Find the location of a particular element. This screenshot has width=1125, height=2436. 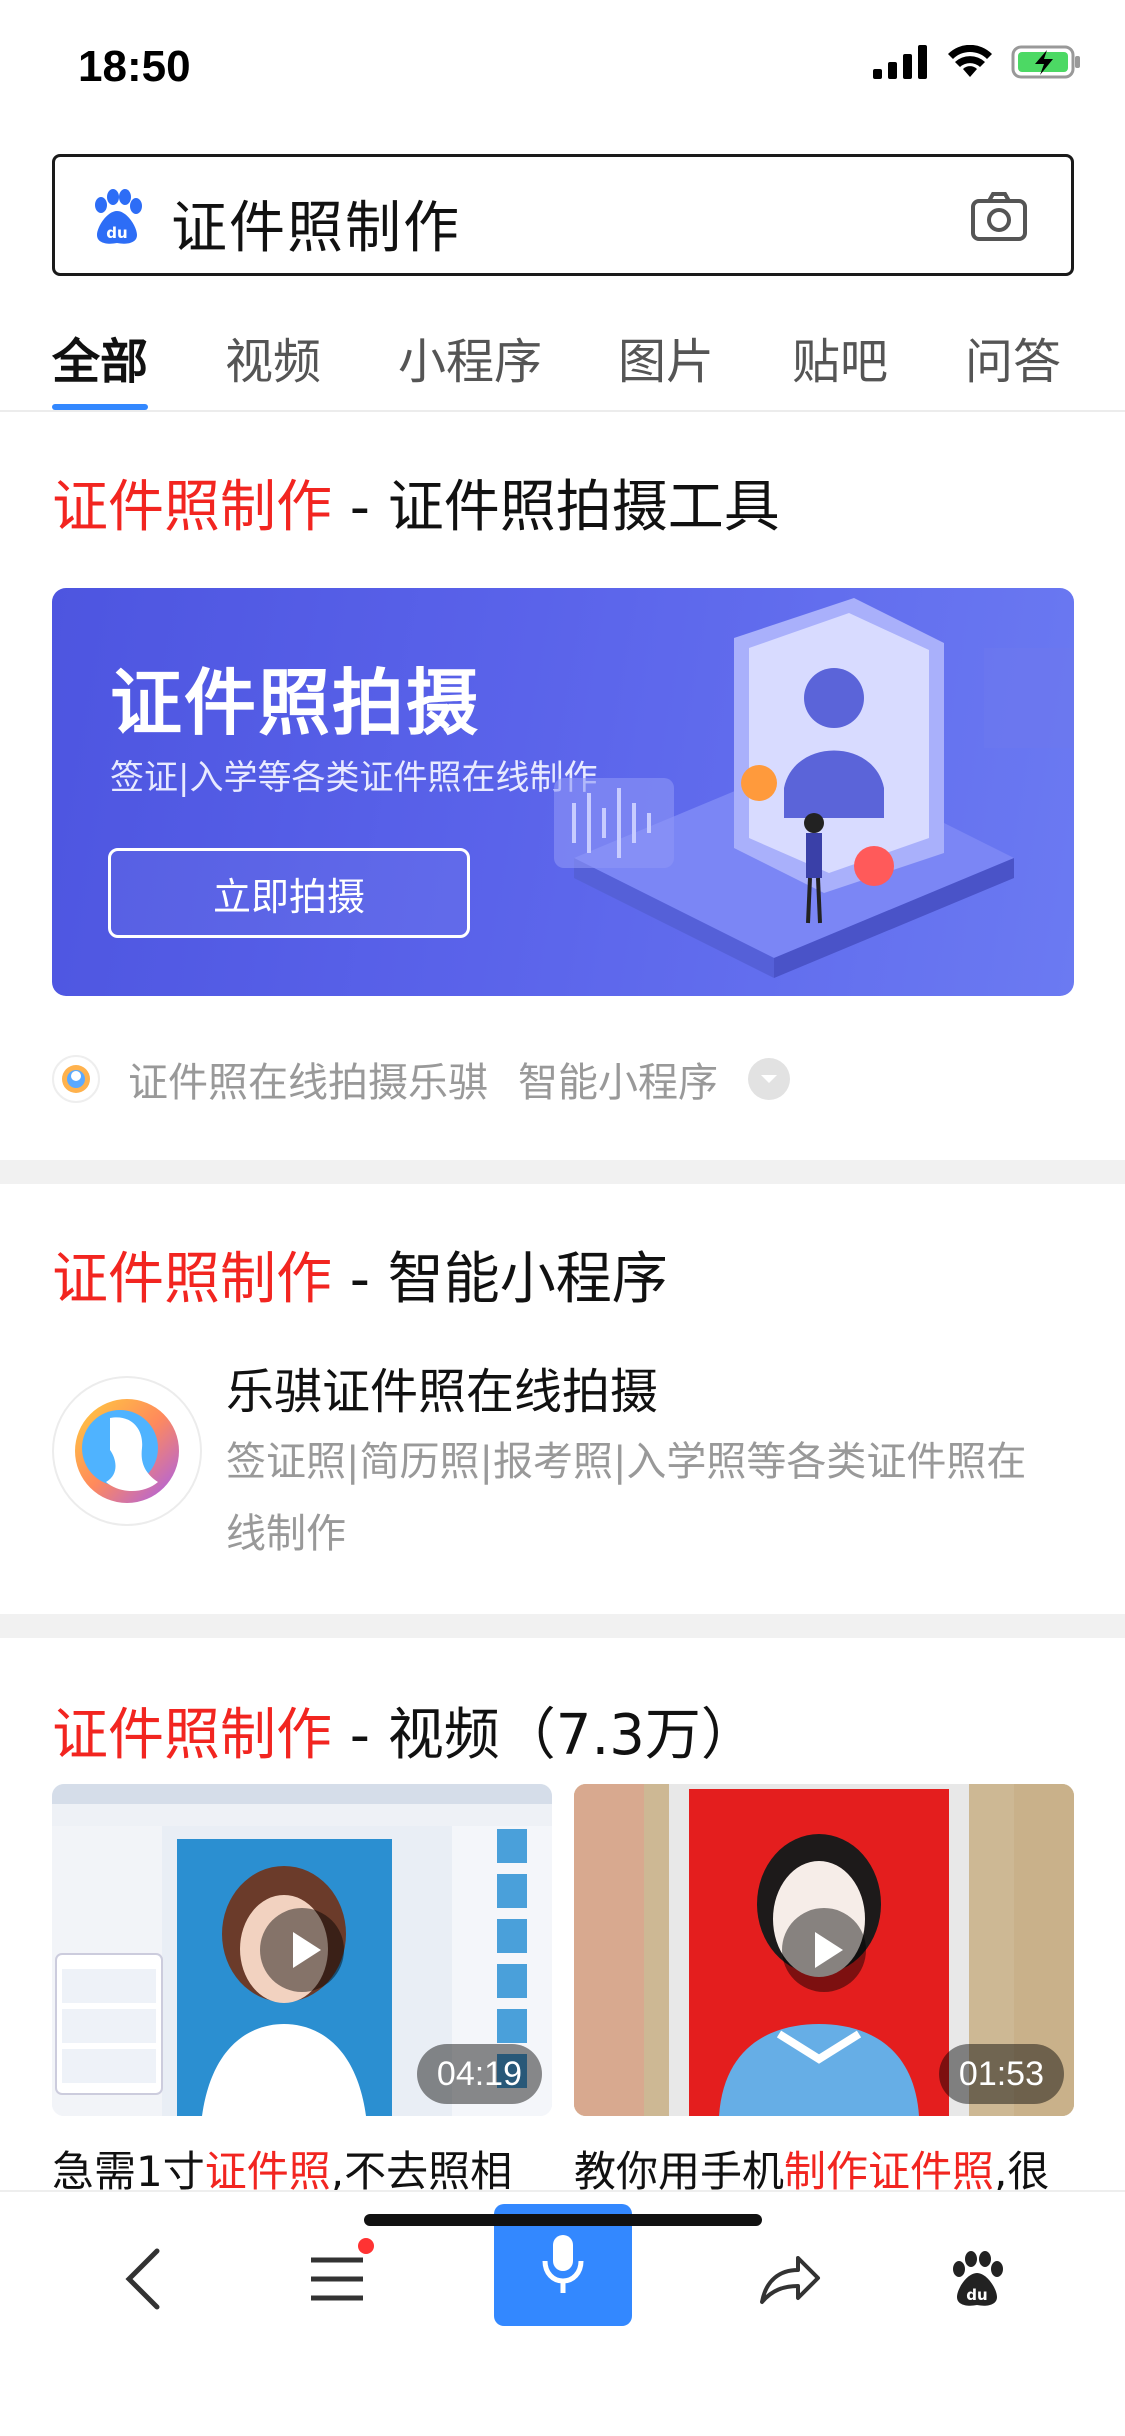

caption-text: ,很 is located at coordinates (1022, 2171).